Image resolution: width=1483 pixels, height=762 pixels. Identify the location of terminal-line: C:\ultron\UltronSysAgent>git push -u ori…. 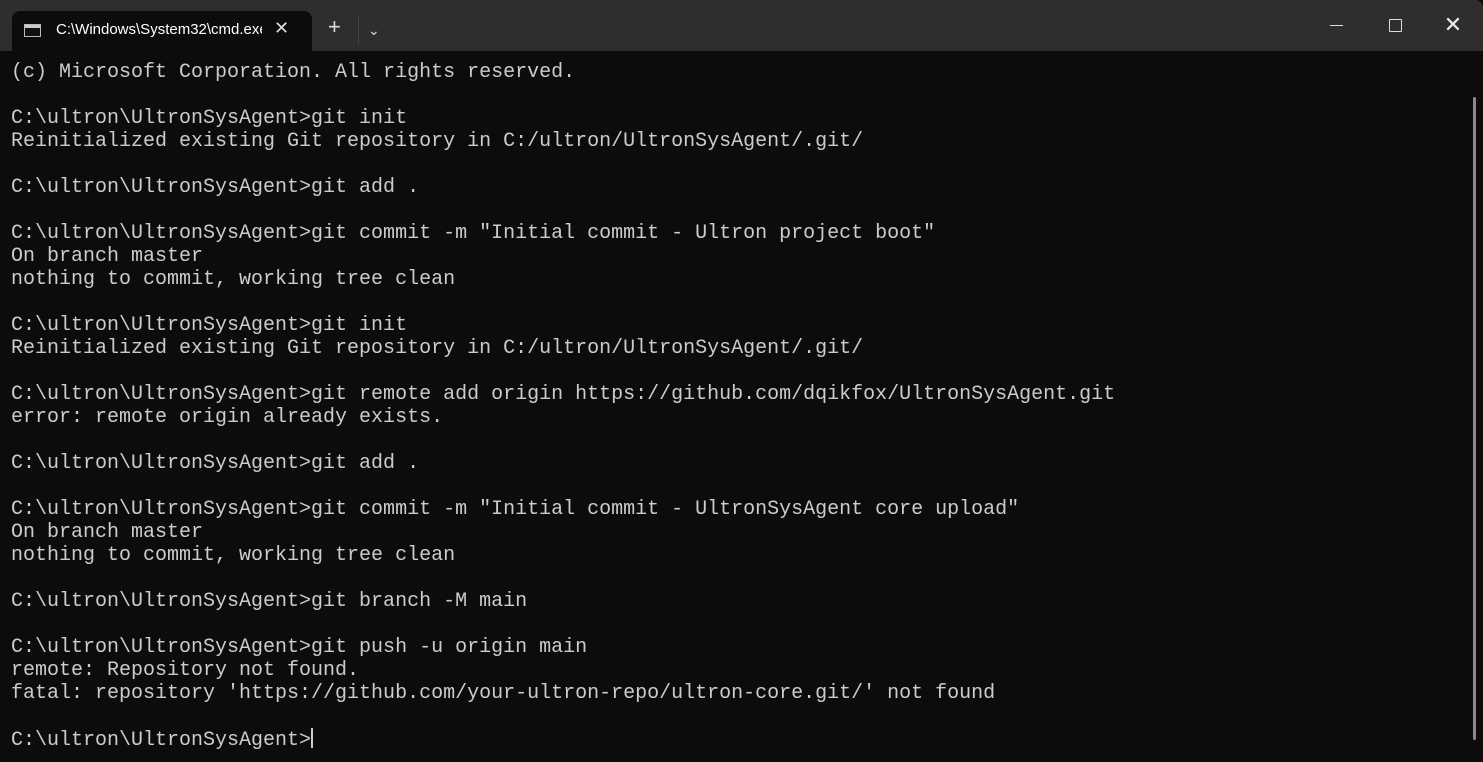
(299, 647).